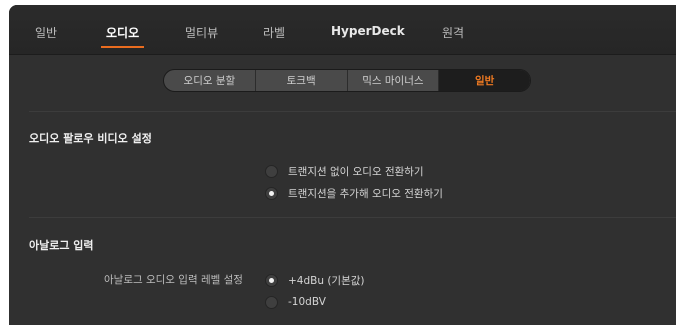 Image resolution: width=676 pixels, height=325 pixels. I want to click on subtab-talkback: 토크백, so click(302, 80).